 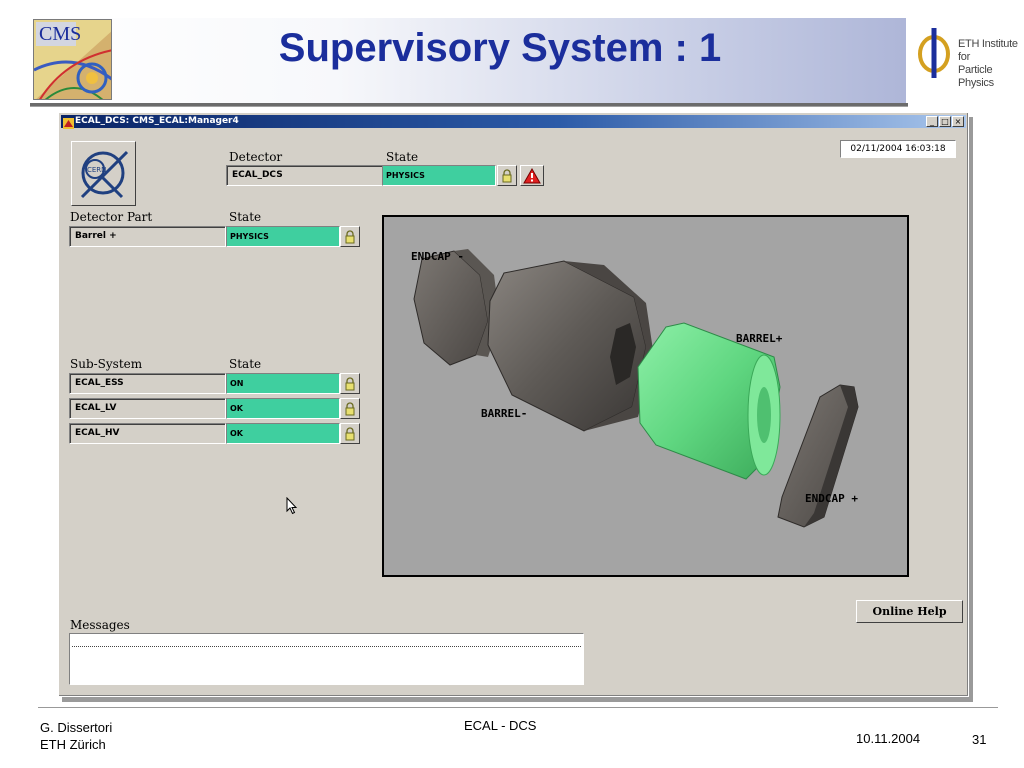 What do you see at coordinates (513, 122) in the screenshot?
I see `window-titlebar: ECAL_DCS: CMS_ECAL:Manager4 _ □ ×` at bounding box center [513, 122].